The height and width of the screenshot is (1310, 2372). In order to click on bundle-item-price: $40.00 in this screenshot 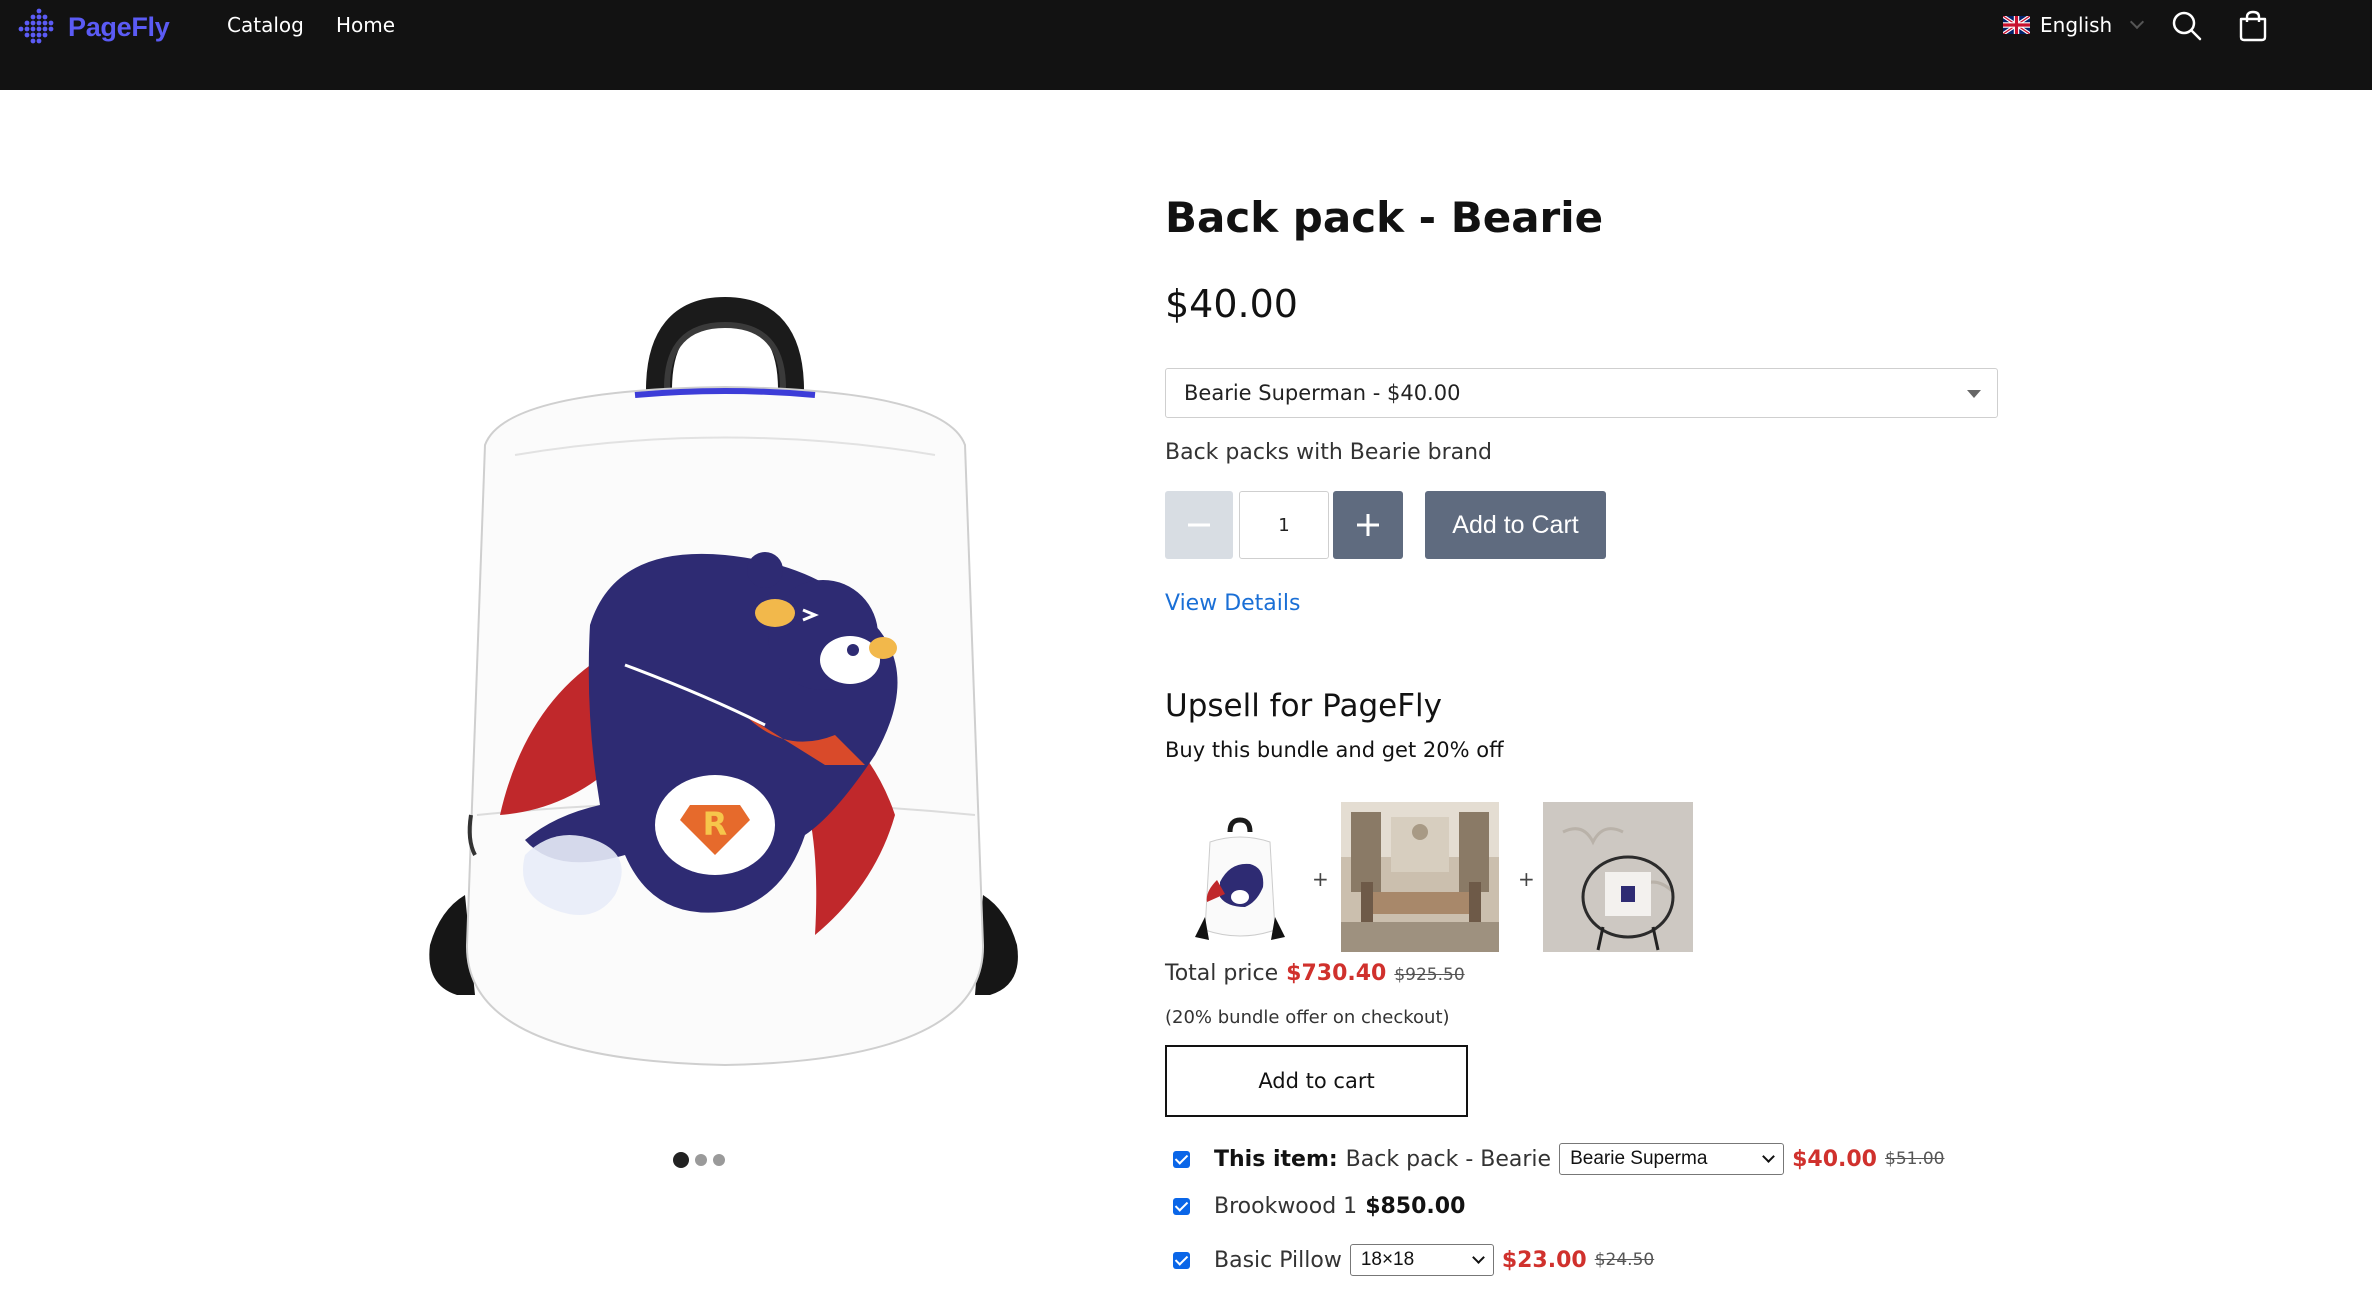, I will do `click(1834, 1159)`.